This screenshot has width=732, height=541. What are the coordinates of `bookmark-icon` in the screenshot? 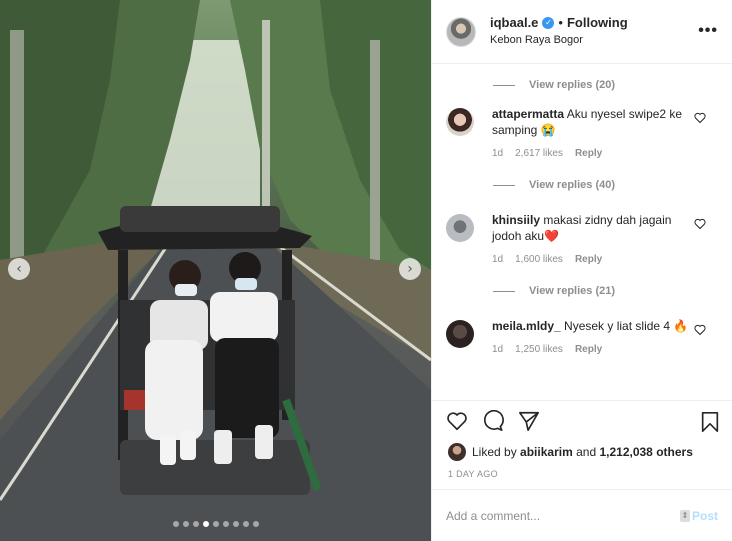 It's located at (710, 422).